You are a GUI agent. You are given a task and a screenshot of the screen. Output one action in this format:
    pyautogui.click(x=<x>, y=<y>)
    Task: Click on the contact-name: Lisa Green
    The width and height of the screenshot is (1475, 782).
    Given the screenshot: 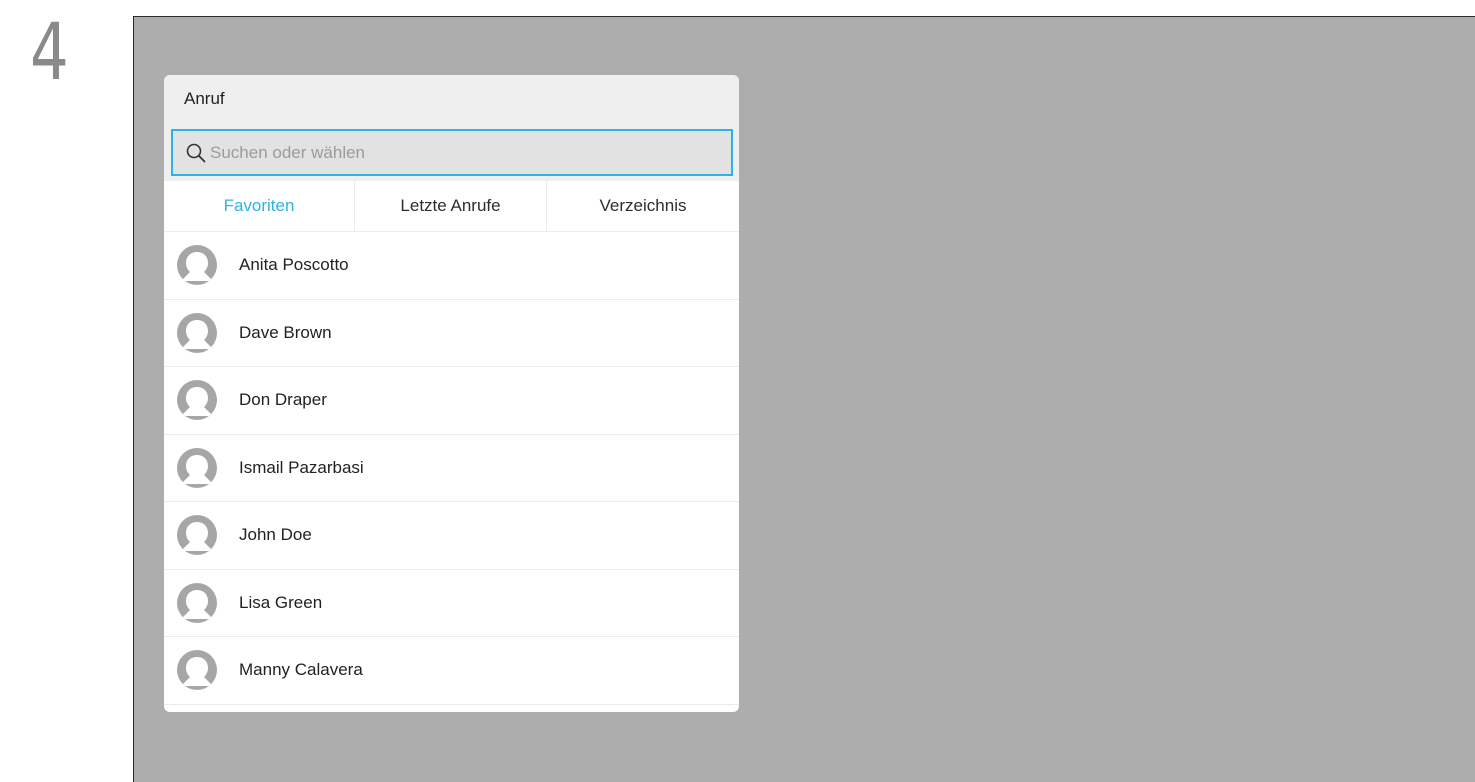 What is the action you would take?
    pyautogui.click(x=281, y=602)
    